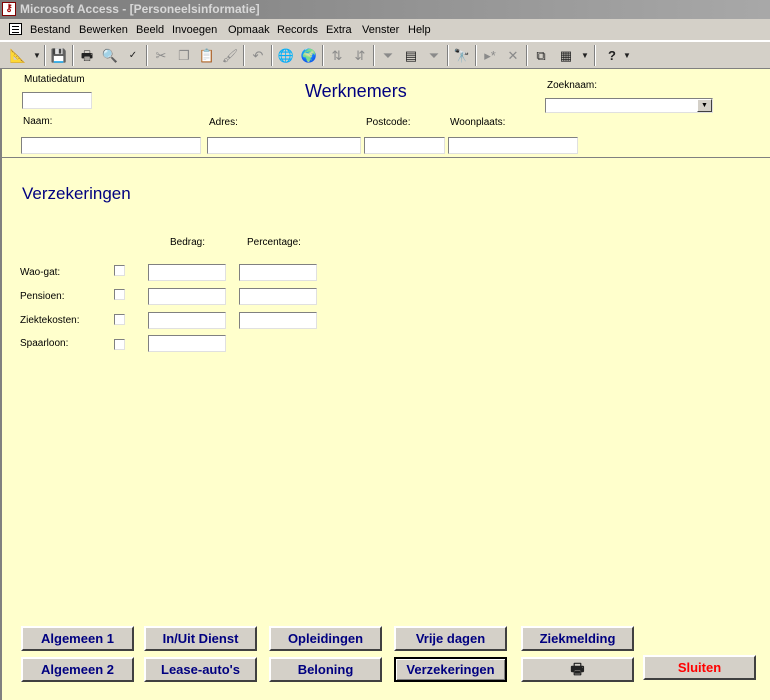 The image size is (770, 700). Describe the element at coordinates (284, 145) in the screenshot. I see `adres-field` at that location.